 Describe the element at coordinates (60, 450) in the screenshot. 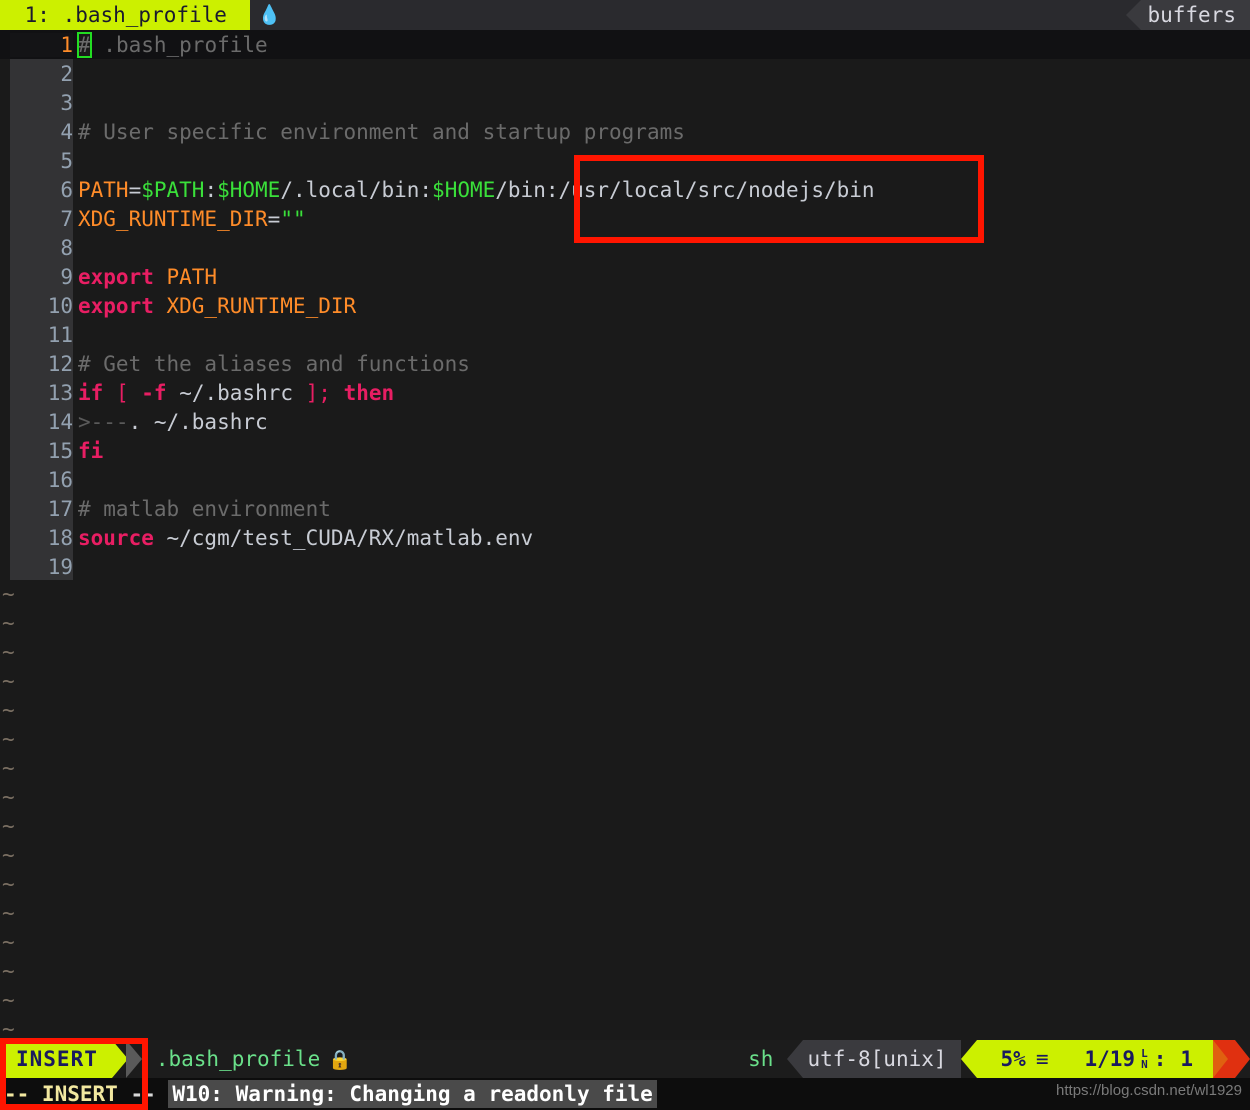

I see `line-number: 15` at that location.